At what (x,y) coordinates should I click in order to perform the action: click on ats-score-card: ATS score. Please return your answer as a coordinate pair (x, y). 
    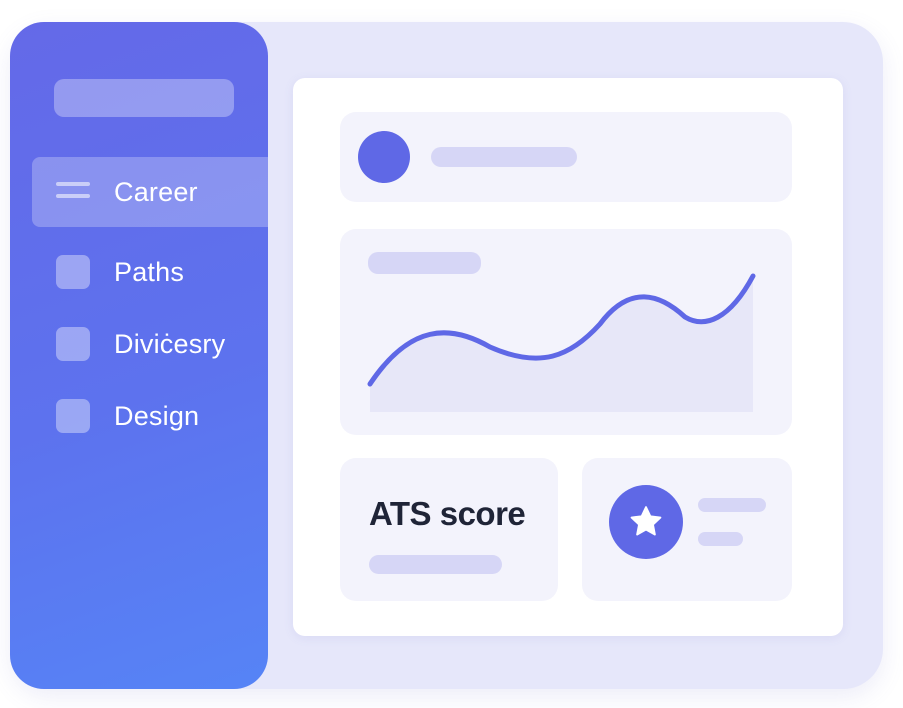
    Looking at the image, I should click on (449, 529).